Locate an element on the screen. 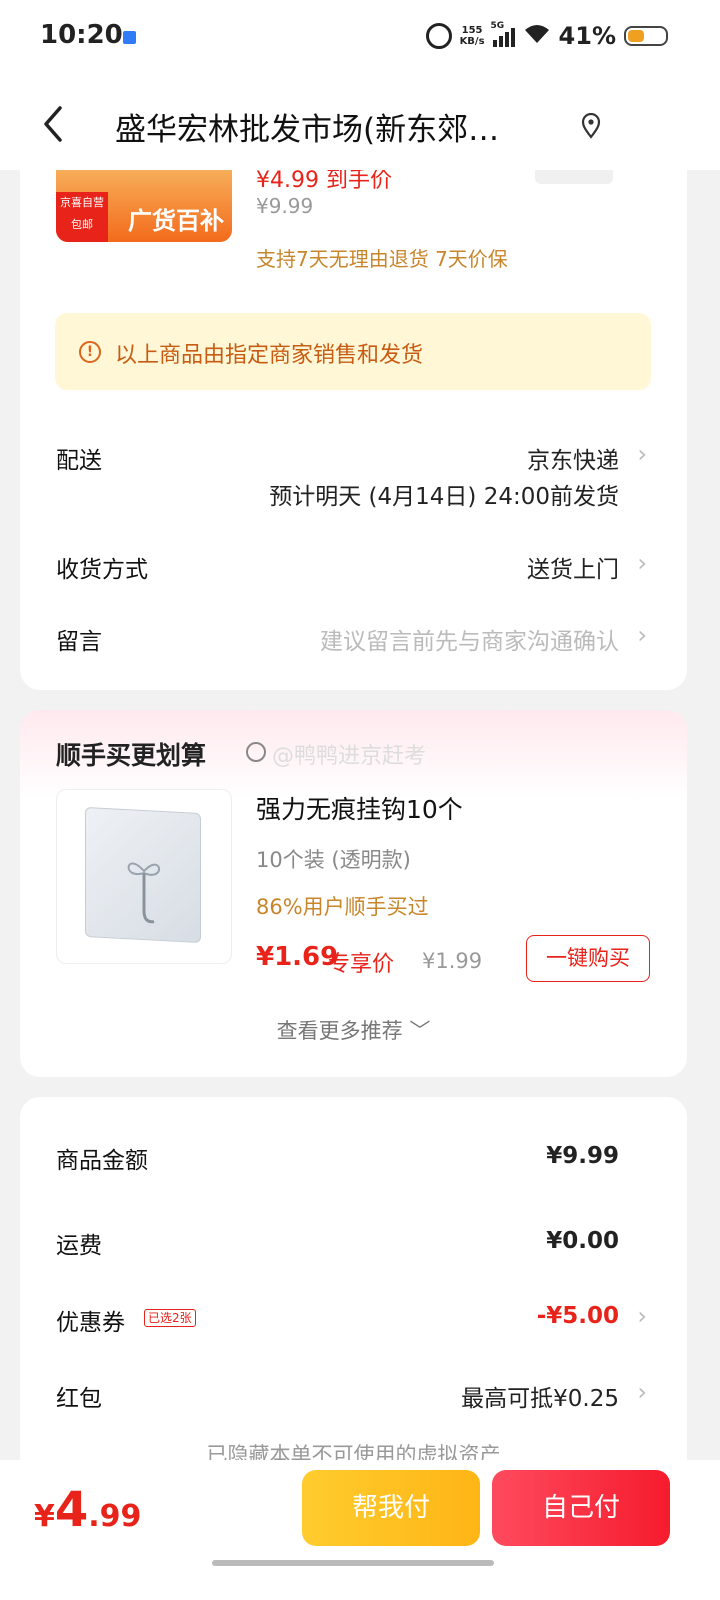 The height and width of the screenshot is (1600, 720). recommend-product-image is located at coordinates (144, 876).